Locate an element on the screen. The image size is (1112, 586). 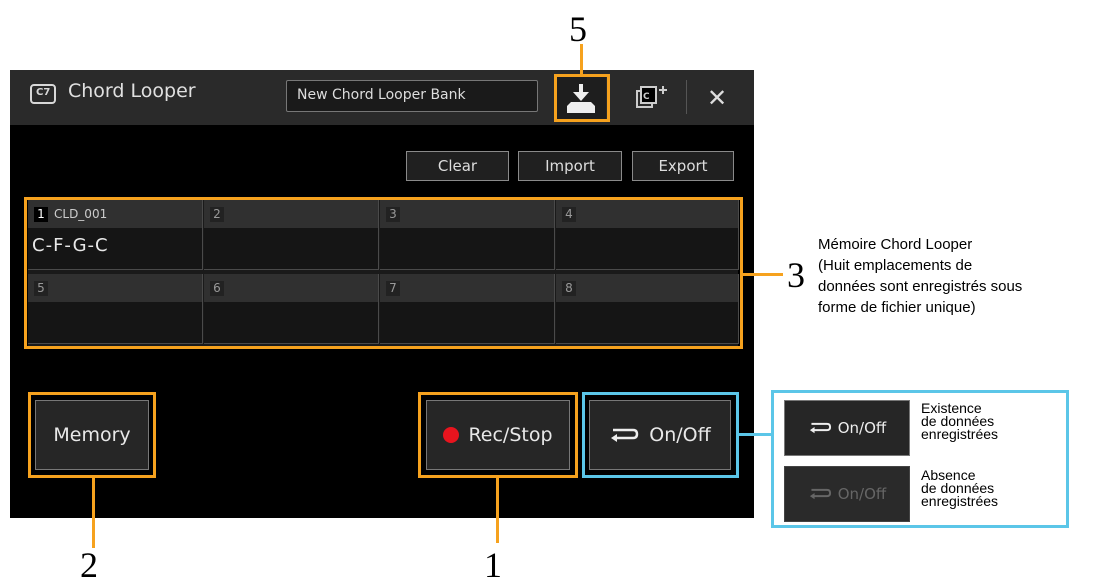
leader-on-off is located at coordinates (755, 434).